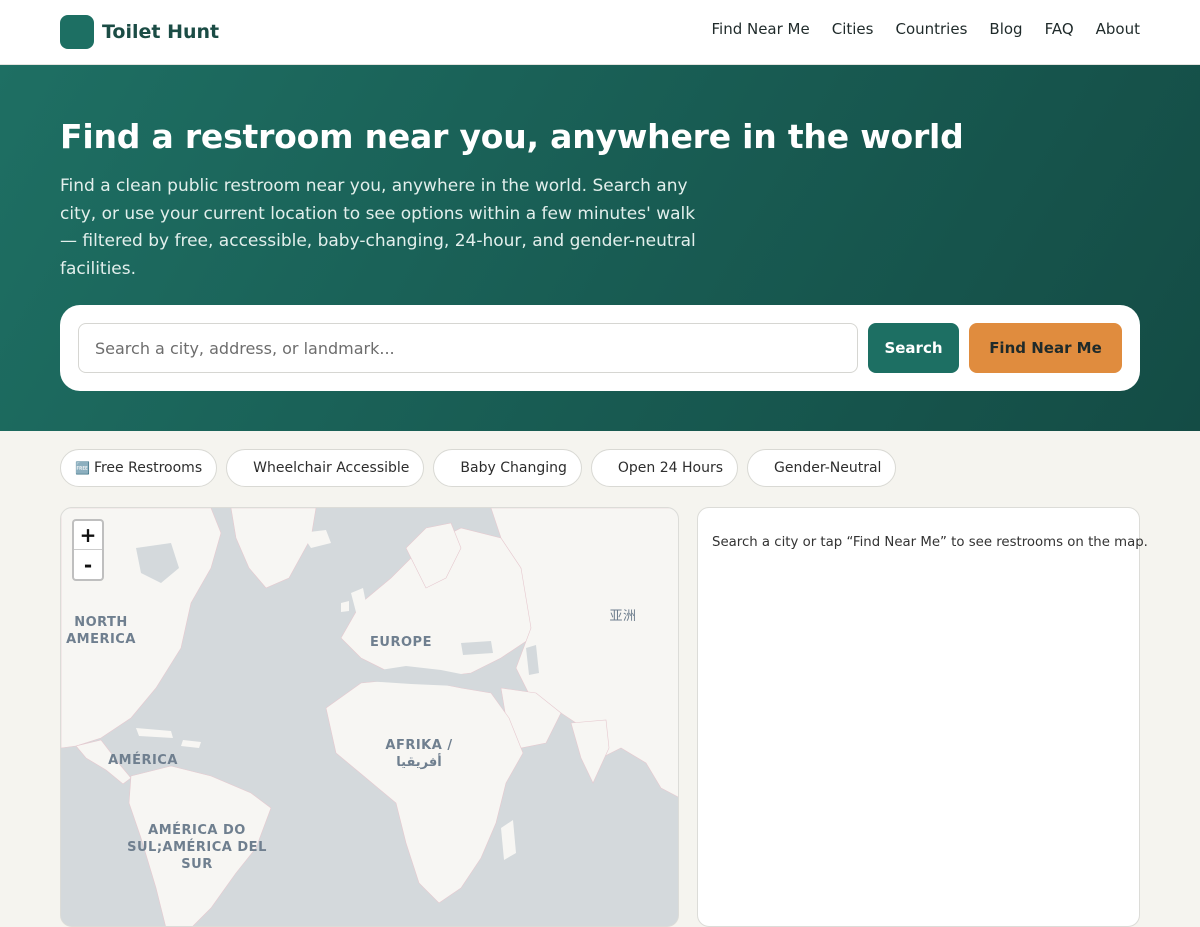 The image size is (1200, 927). I want to click on nav-about: About, so click(1118, 29).